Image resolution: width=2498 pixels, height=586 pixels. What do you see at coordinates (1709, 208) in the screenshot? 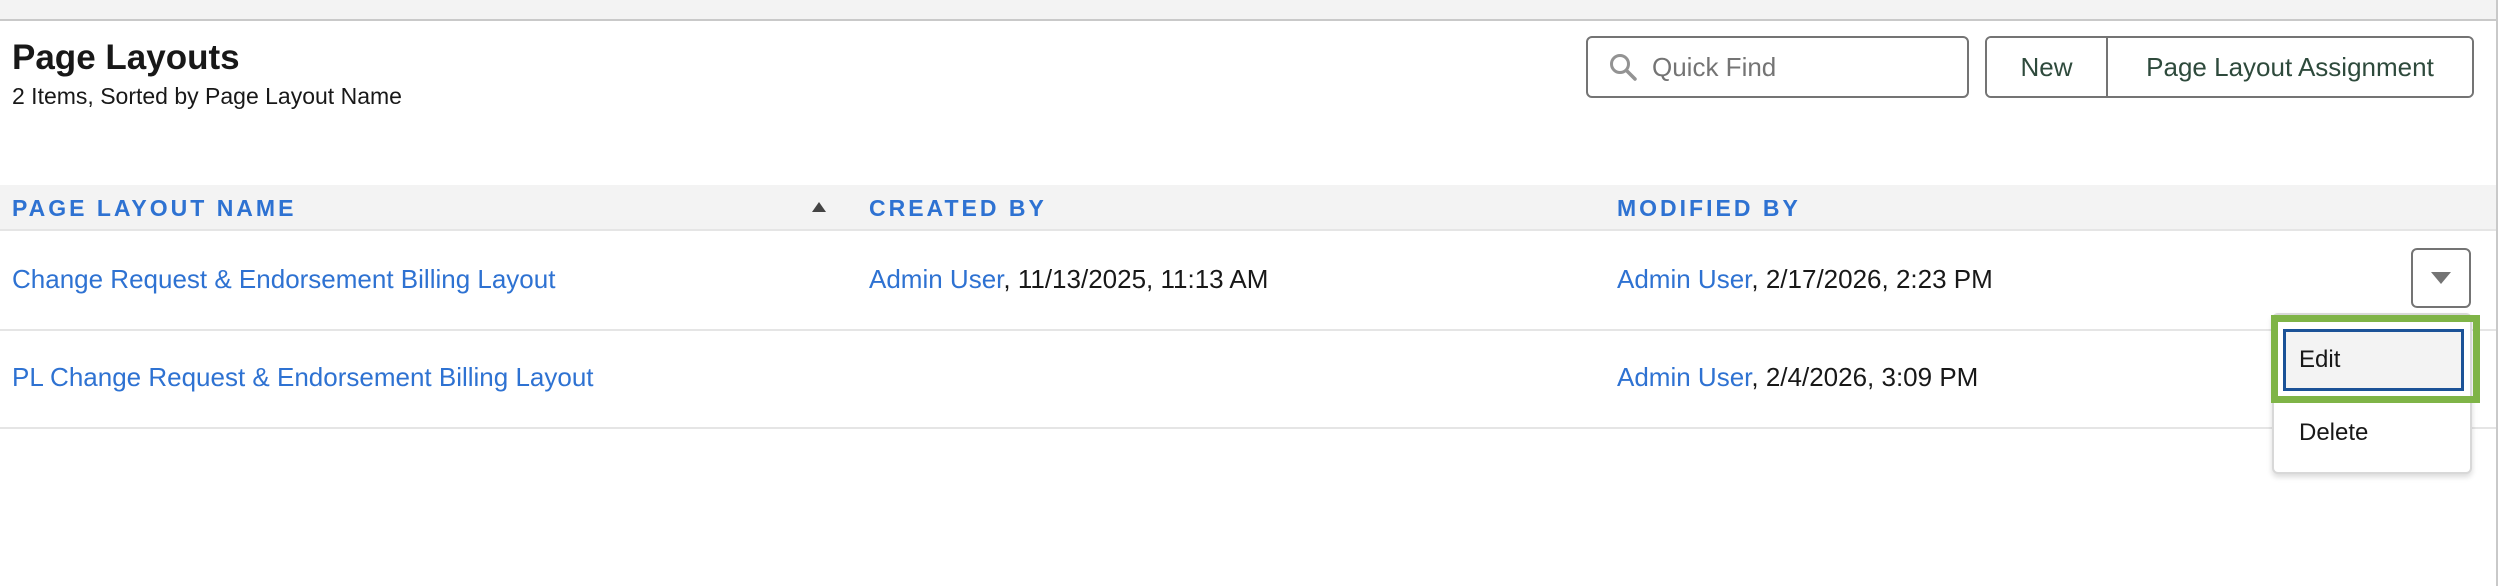
I see `column-header-modified-by: MODIFIED BY` at bounding box center [1709, 208].